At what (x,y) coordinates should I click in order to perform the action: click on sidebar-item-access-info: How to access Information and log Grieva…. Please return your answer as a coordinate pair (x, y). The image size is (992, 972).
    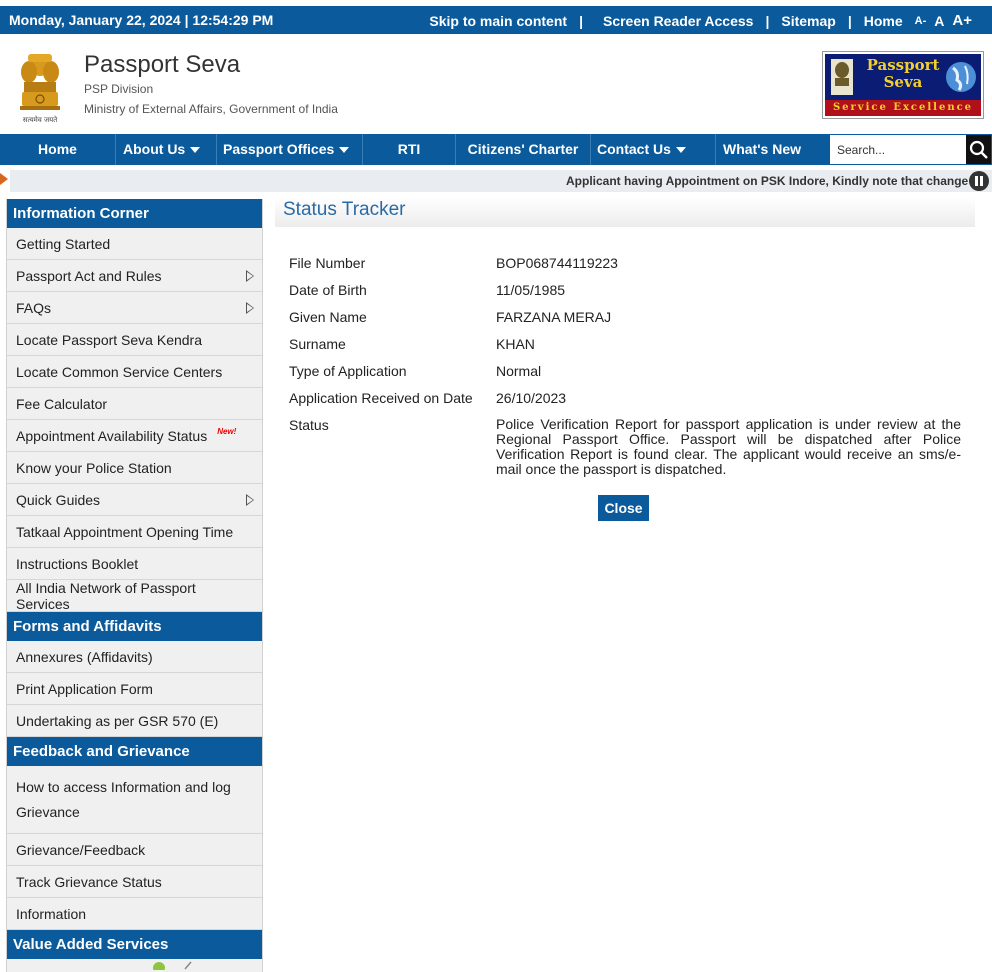
    Looking at the image, I should click on (134, 800).